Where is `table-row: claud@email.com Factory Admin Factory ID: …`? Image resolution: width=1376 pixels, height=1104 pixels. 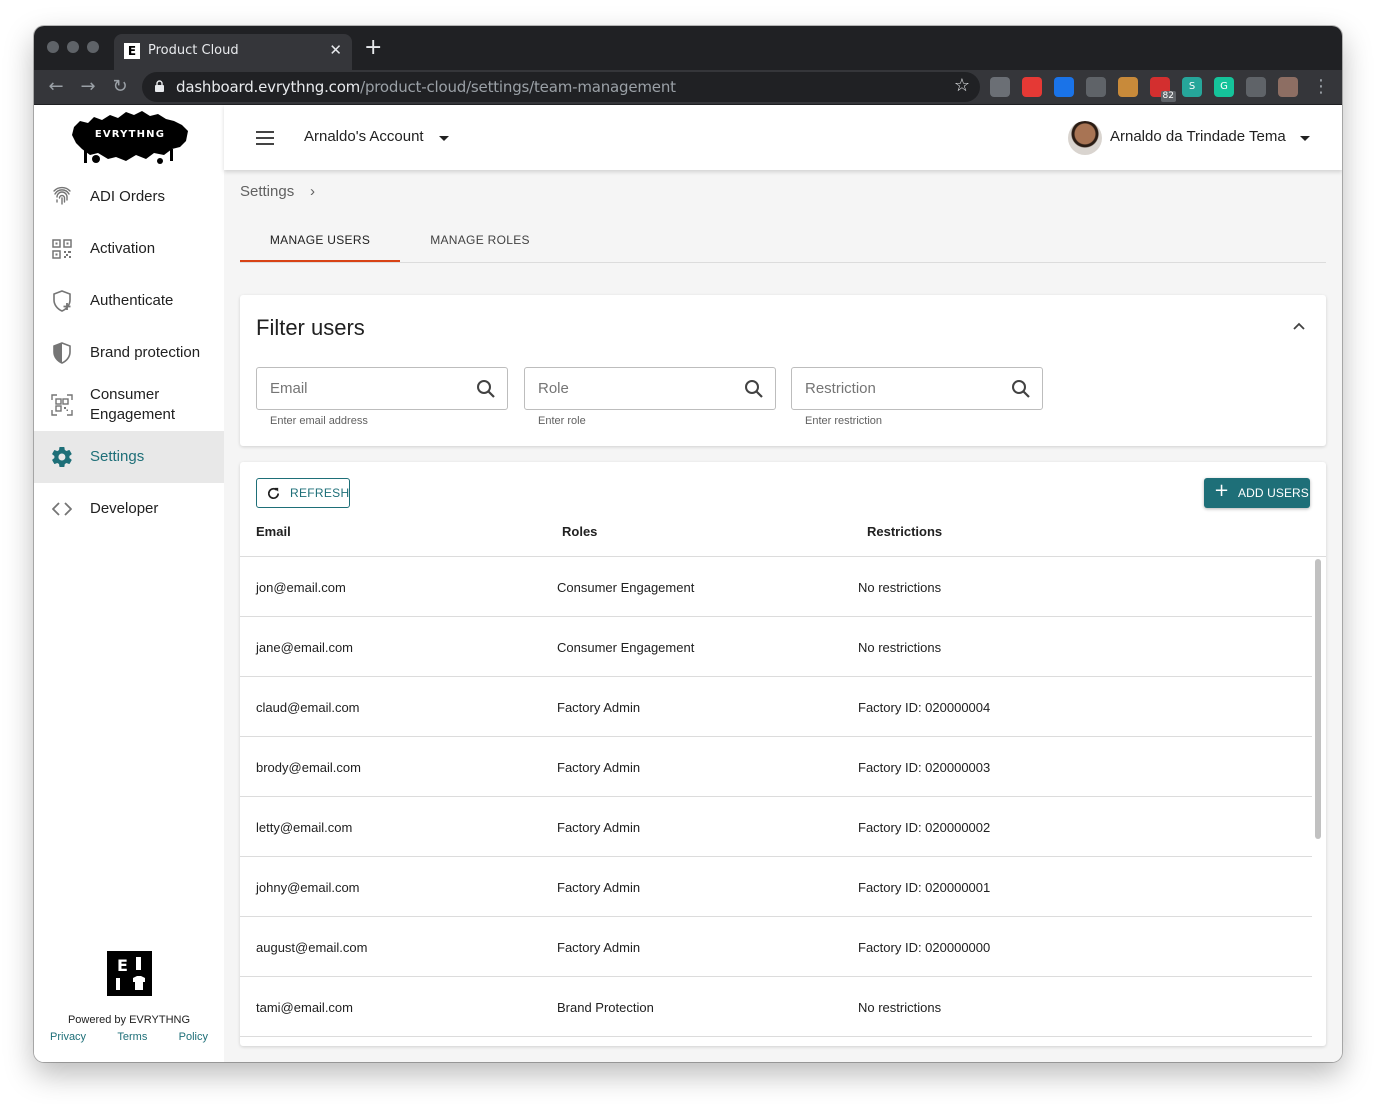 table-row: claud@email.com Factory Admin Factory ID: … is located at coordinates (776, 707).